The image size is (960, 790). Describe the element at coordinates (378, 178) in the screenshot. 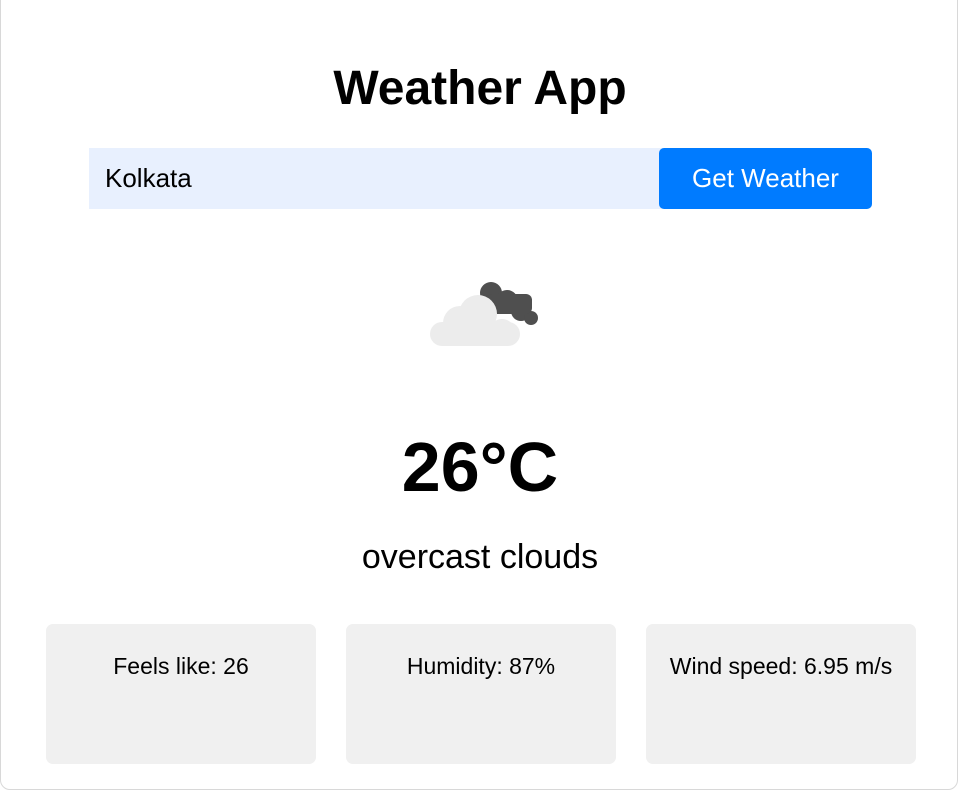

I see `city-input` at that location.